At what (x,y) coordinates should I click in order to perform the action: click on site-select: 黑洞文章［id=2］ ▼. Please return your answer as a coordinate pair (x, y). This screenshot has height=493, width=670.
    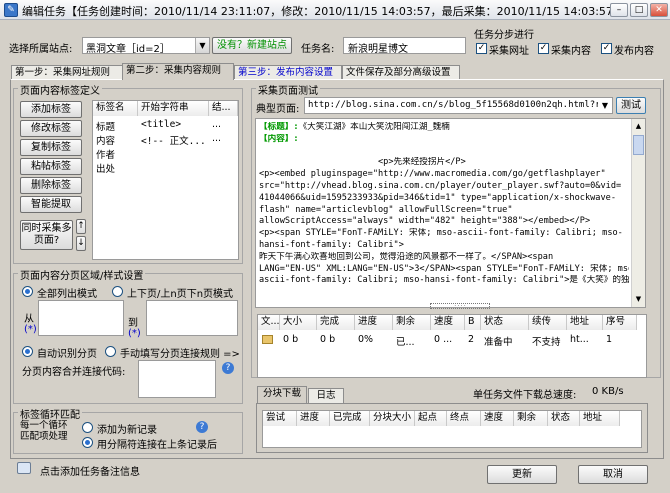
    Looking at the image, I should click on (146, 46).